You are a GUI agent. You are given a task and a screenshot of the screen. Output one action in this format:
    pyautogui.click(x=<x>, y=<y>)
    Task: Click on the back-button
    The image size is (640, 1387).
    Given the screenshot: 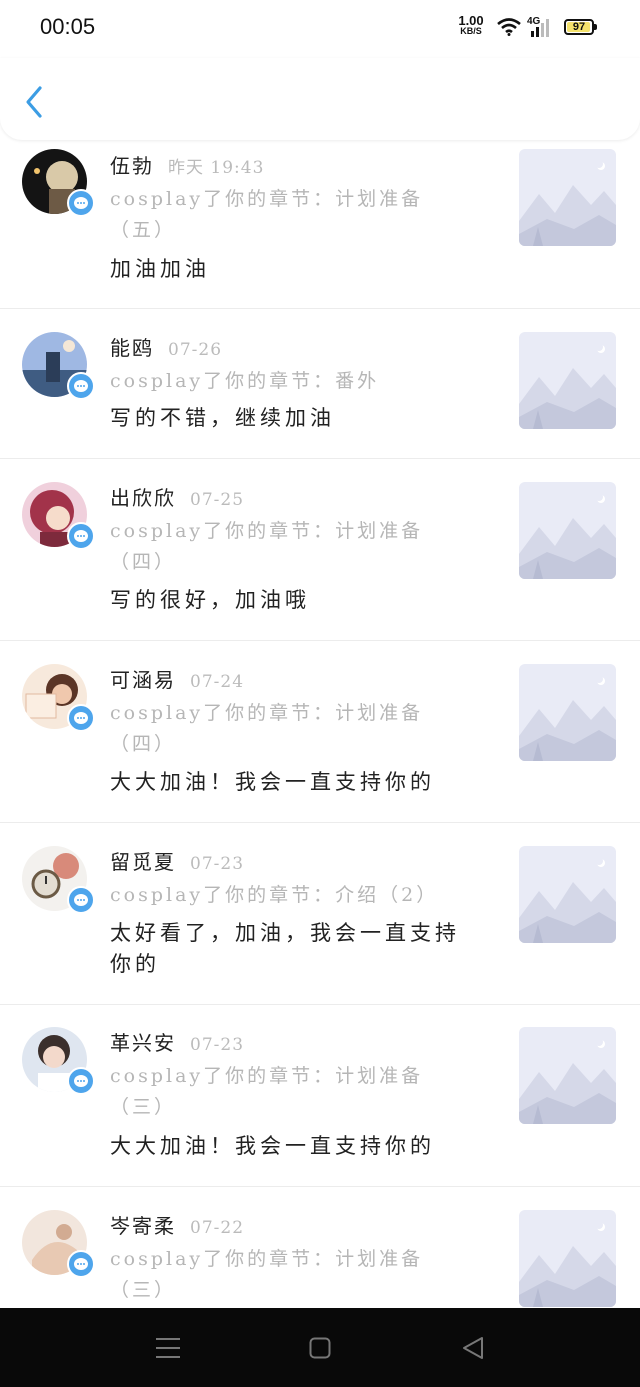 What is the action you would take?
    pyautogui.click(x=36, y=102)
    